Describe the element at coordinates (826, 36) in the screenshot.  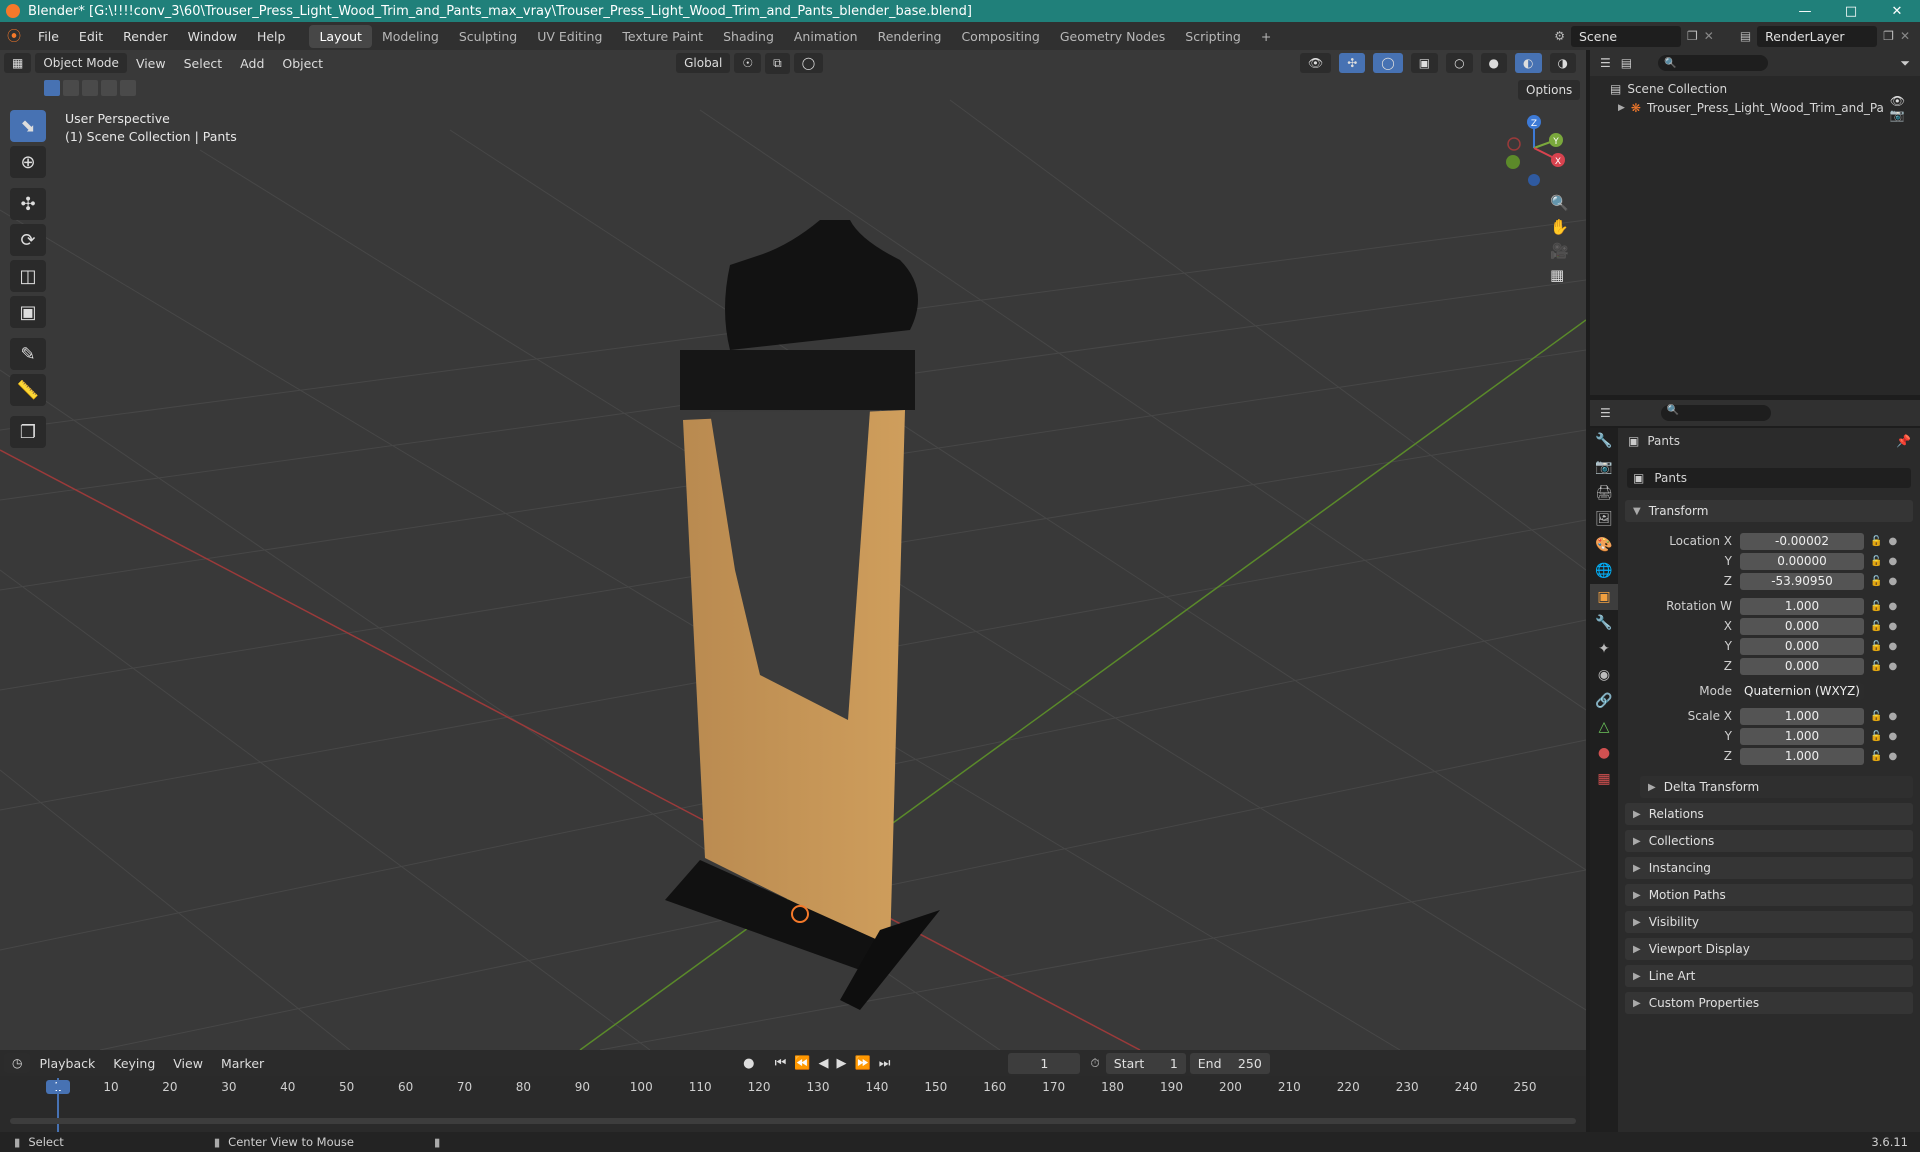
I see `tab-animation: Animation` at that location.